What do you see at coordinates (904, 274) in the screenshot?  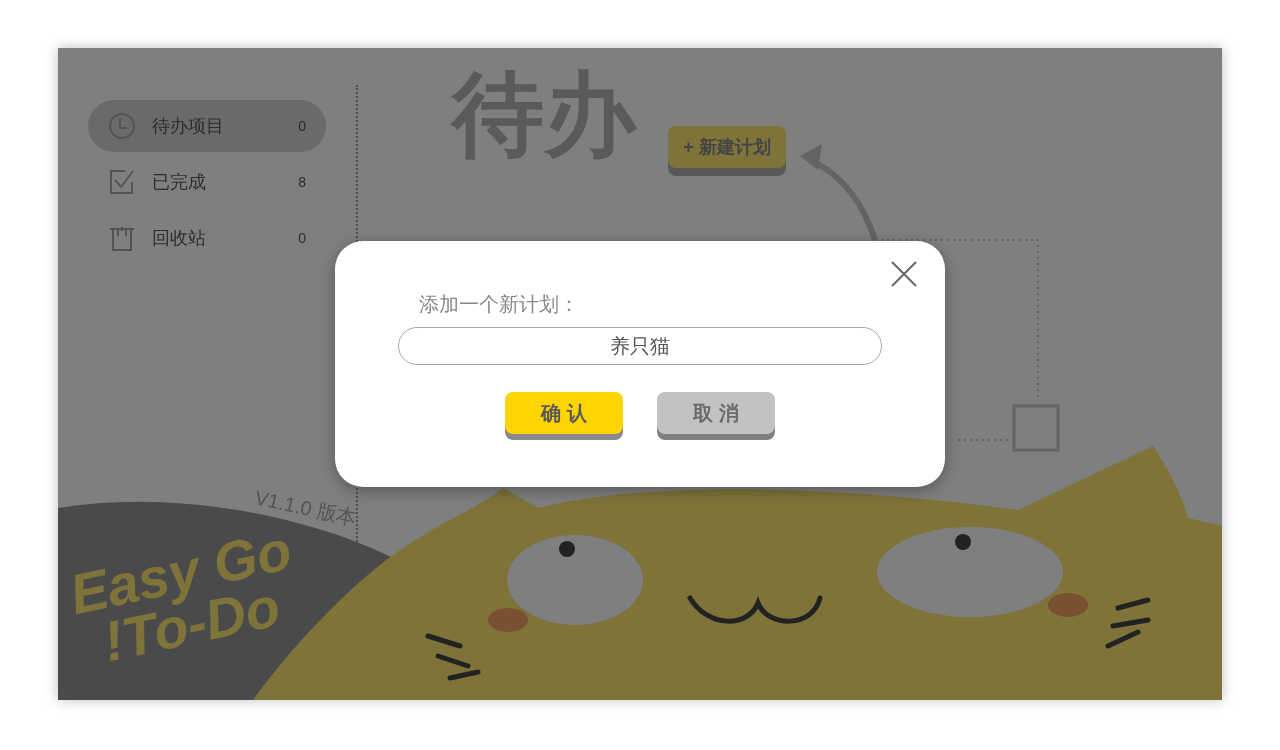 I see `close-icon` at bounding box center [904, 274].